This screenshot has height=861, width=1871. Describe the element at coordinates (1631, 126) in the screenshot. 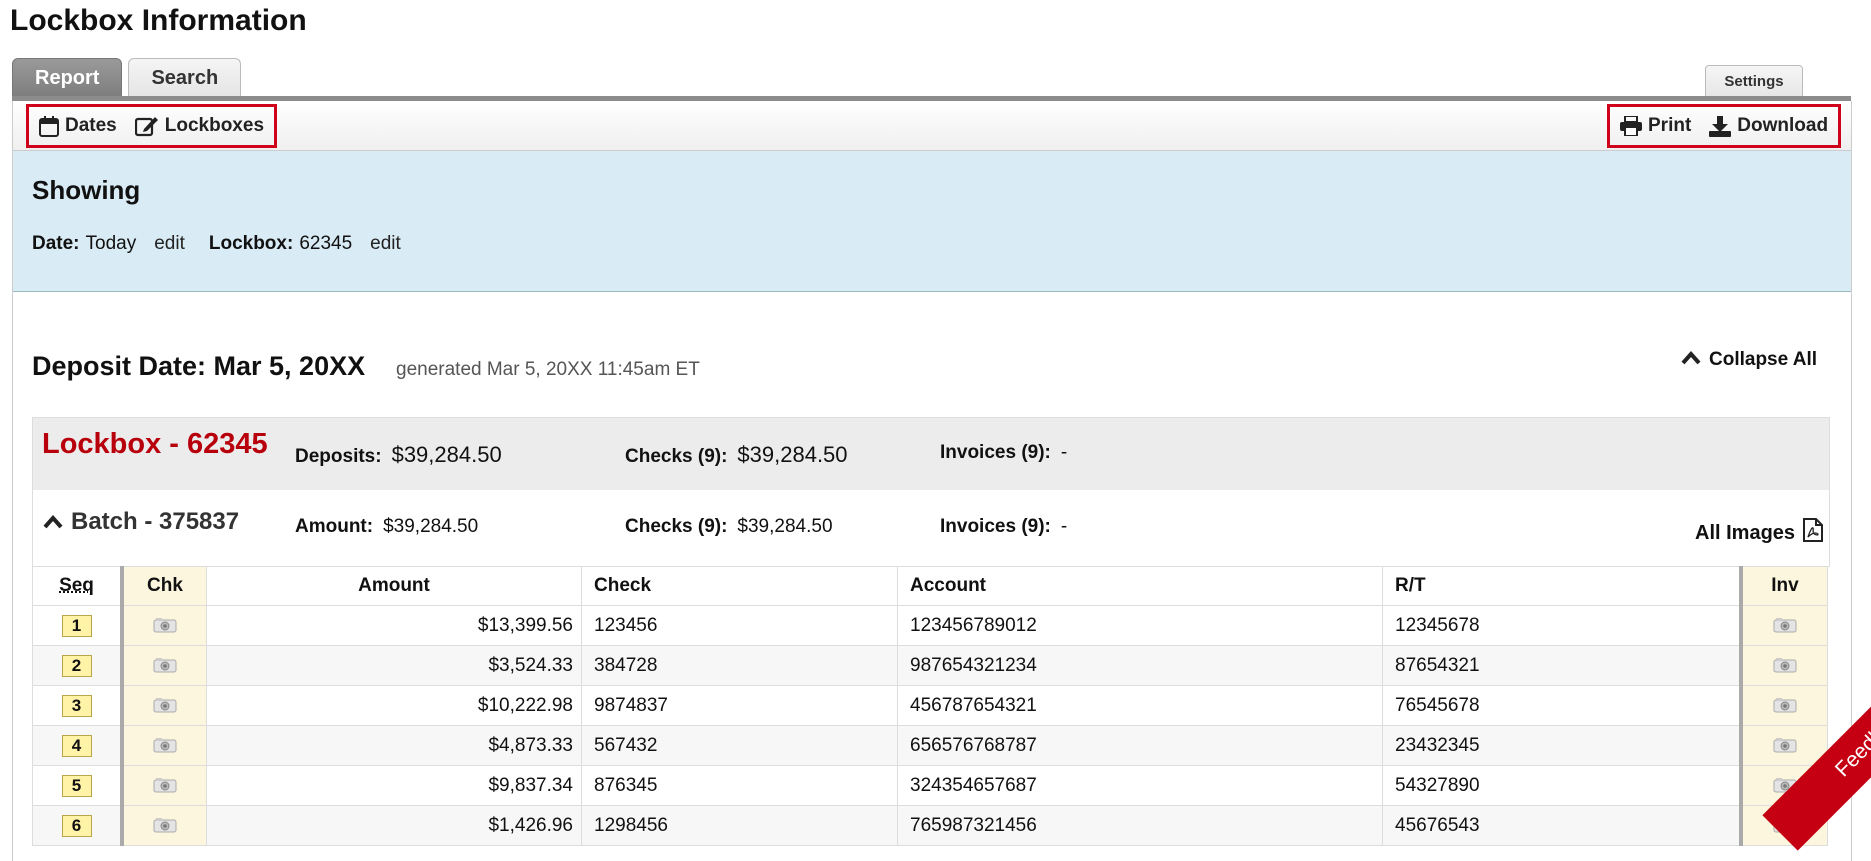

I see `print-icon` at that location.